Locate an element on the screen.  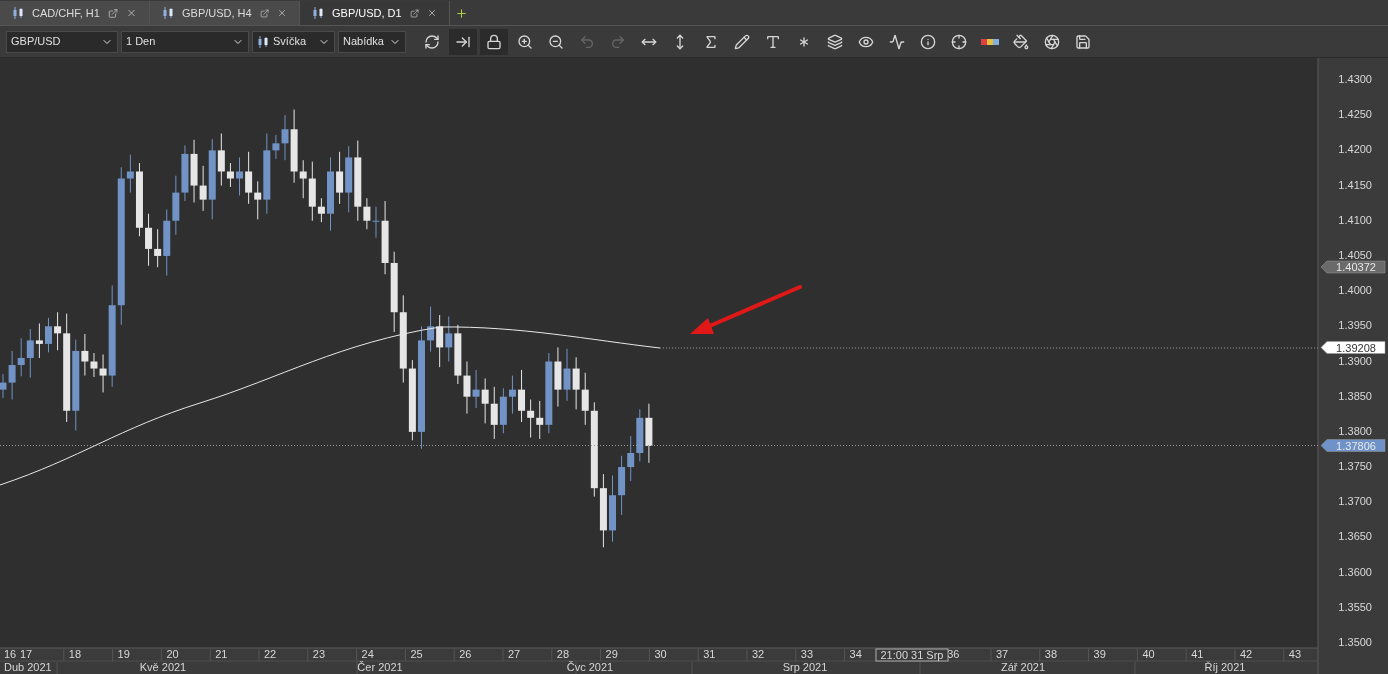
price-label: 1.4300 is located at coordinates (1355, 79).